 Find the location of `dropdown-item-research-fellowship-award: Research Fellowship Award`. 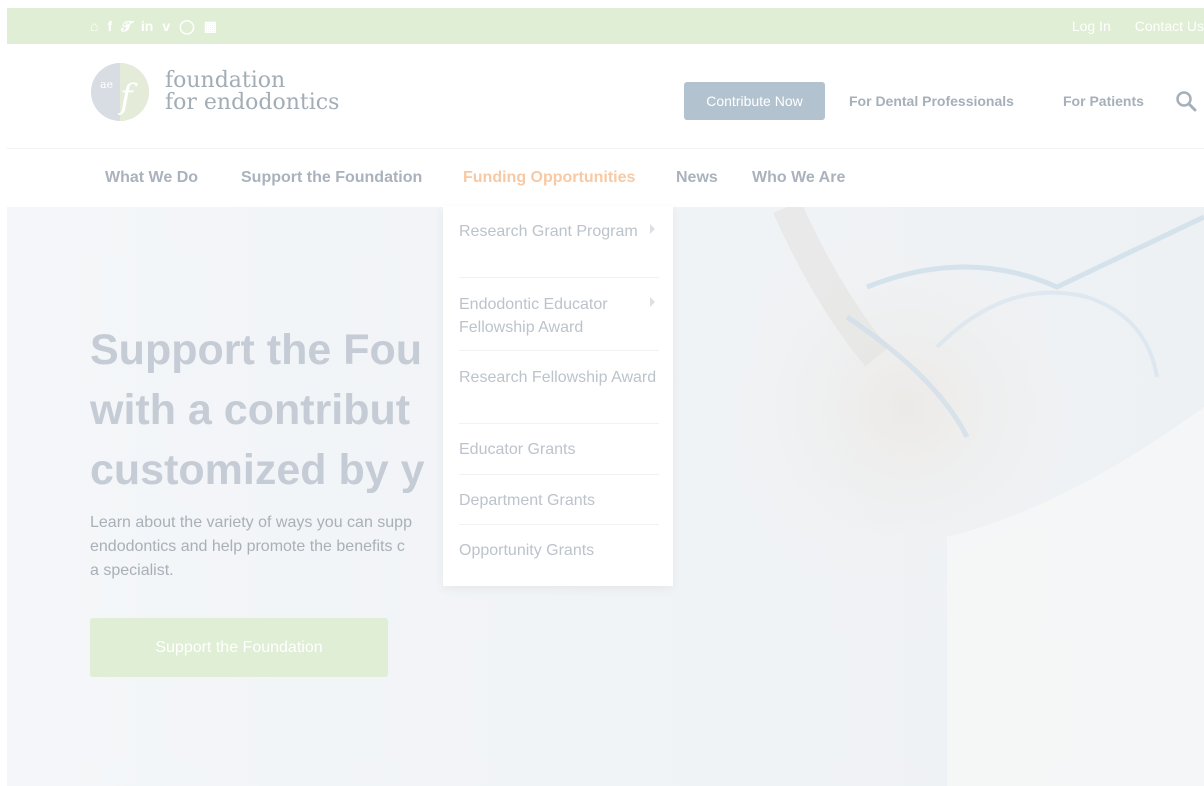

dropdown-item-research-fellowship-award: Research Fellowship Award is located at coordinates (559, 377).